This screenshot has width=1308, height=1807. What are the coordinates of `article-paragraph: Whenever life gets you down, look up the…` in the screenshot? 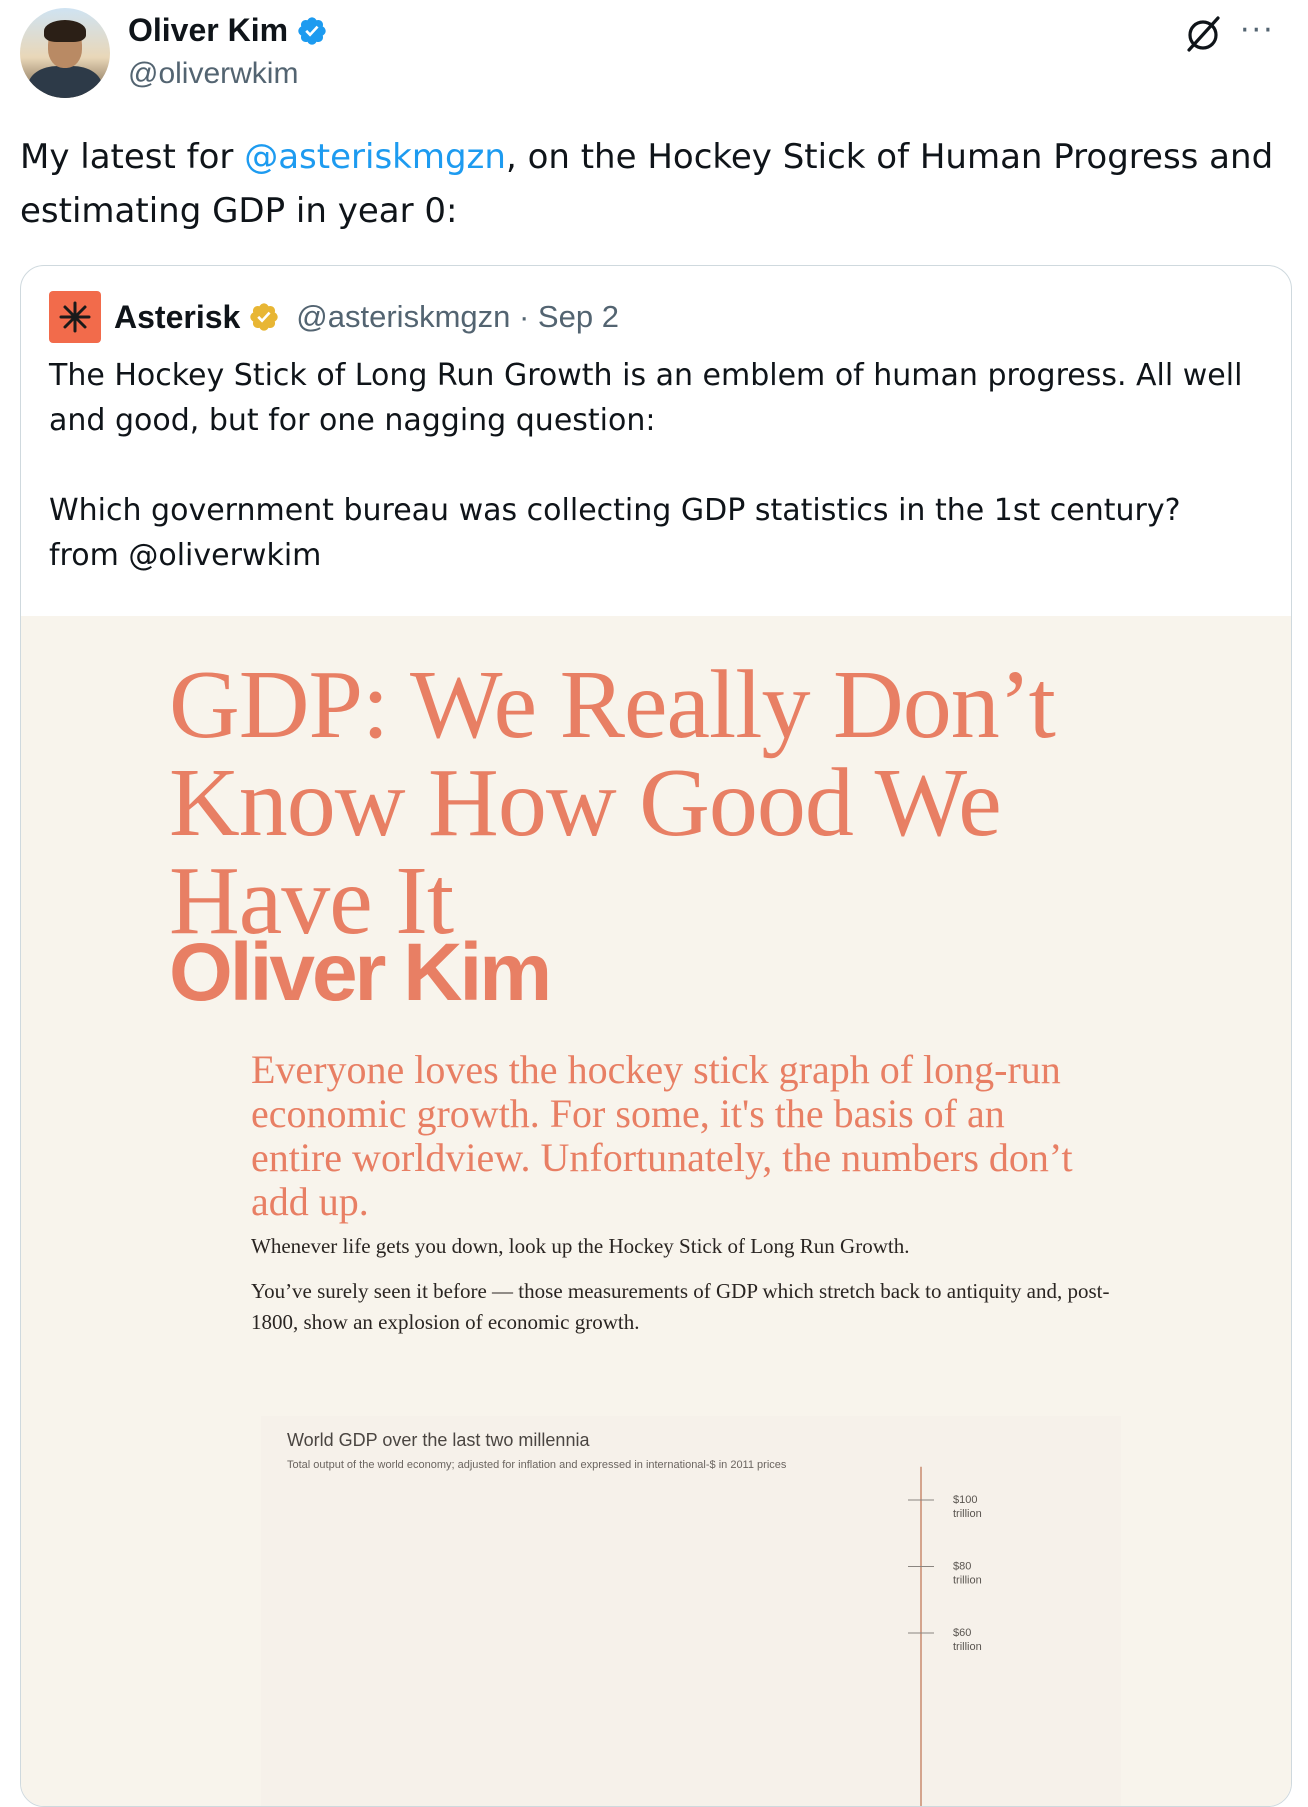 It's located at (580, 1246).